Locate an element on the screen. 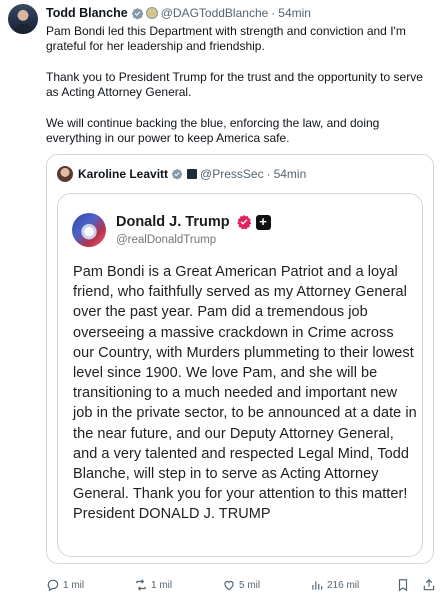 The image size is (444, 600). reply-button: 1 mil is located at coordinates (65, 585).